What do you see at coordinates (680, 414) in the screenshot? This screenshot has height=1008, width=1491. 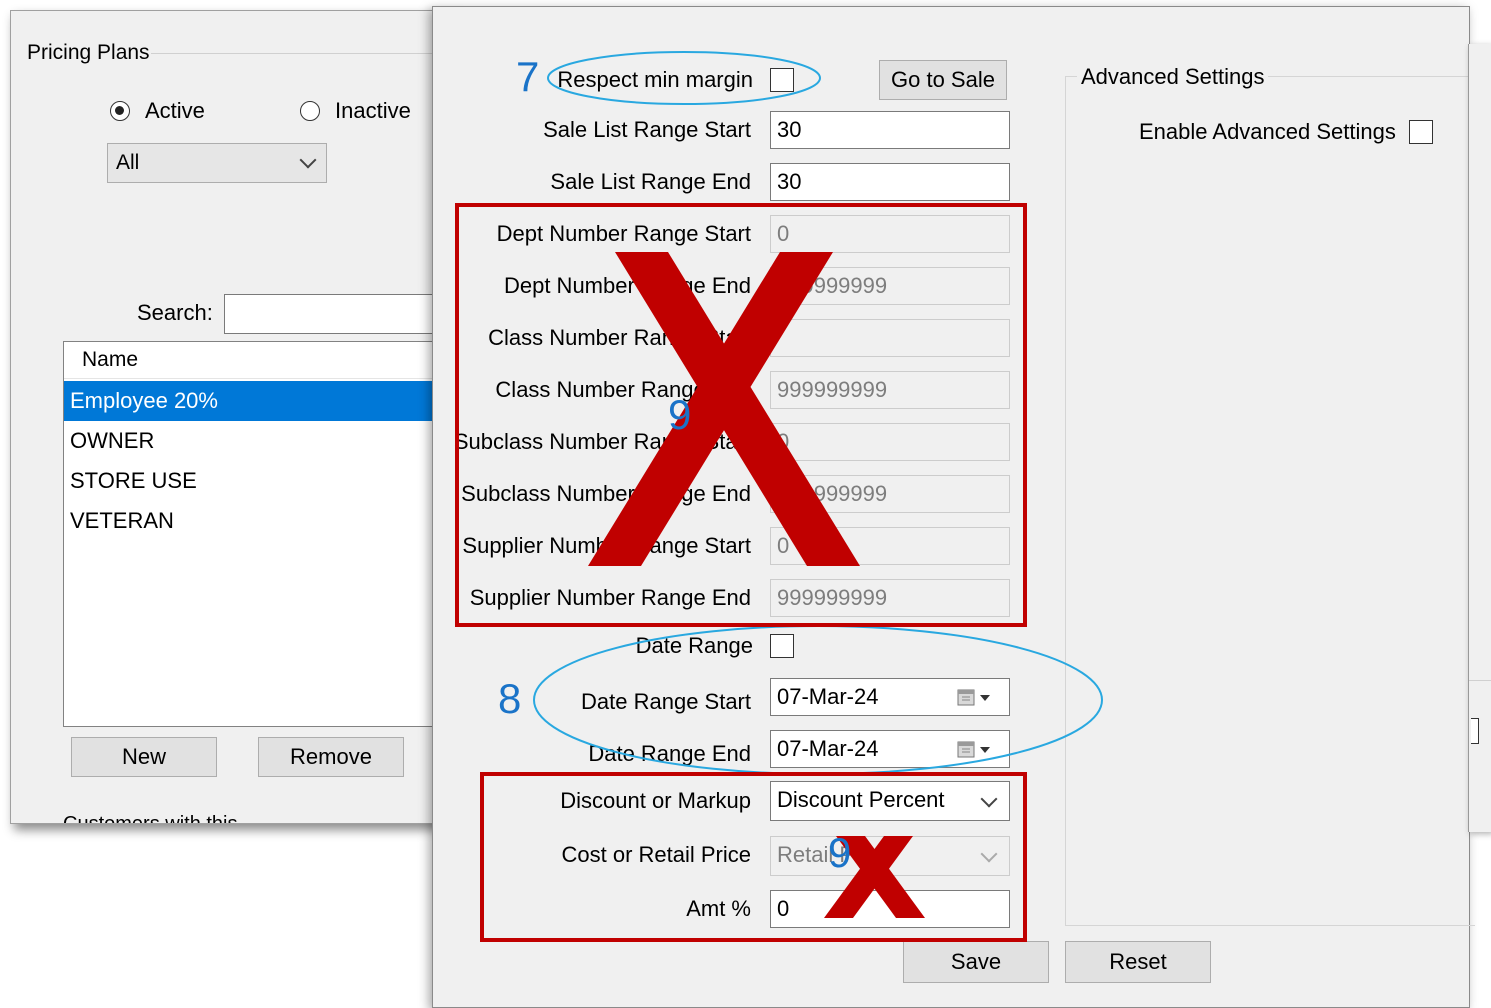 I see `annotation-number-9-top: 9` at bounding box center [680, 414].